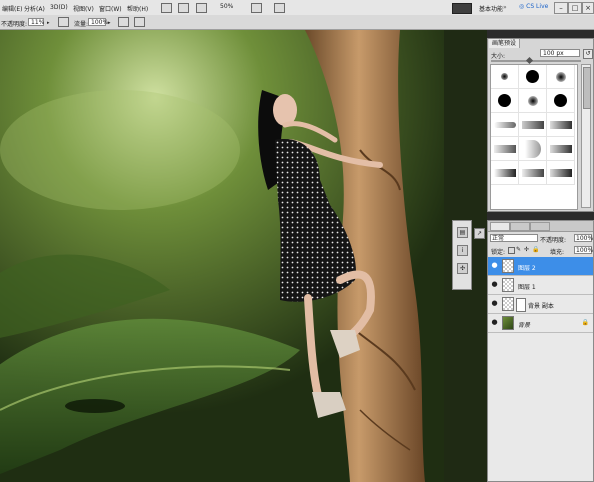 The image size is (594, 482). Describe the element at coordinates (83, 8) in the screenshot. I see `menu-view: 视图(V)` at that location.